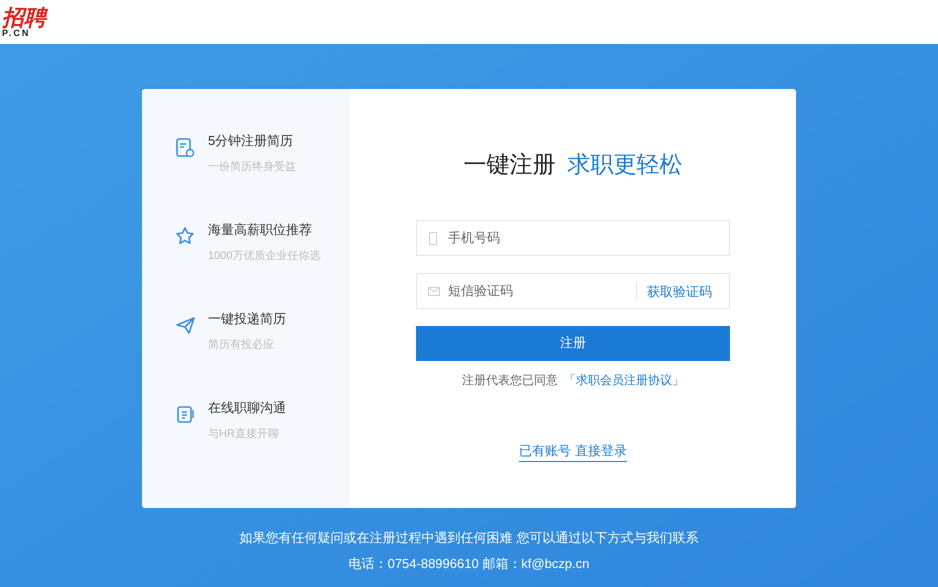  I want to click on agreement-link: 「求职会员注册协议」, so click(624, 379).